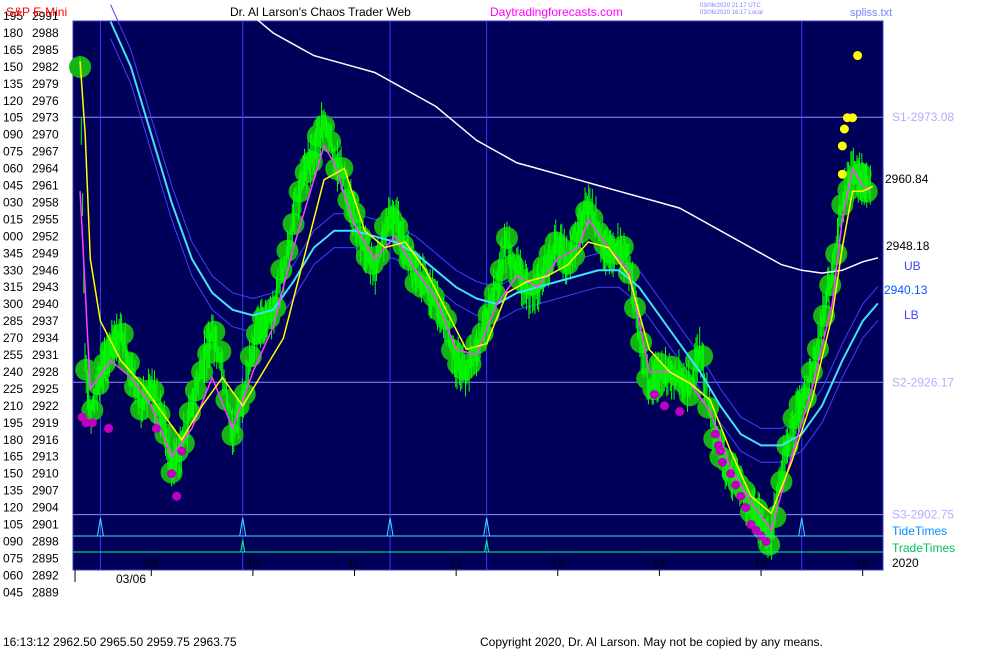 This screenshot has width=982, height=650. I want to click on y-price-tick: 2898, so click(45, 541).